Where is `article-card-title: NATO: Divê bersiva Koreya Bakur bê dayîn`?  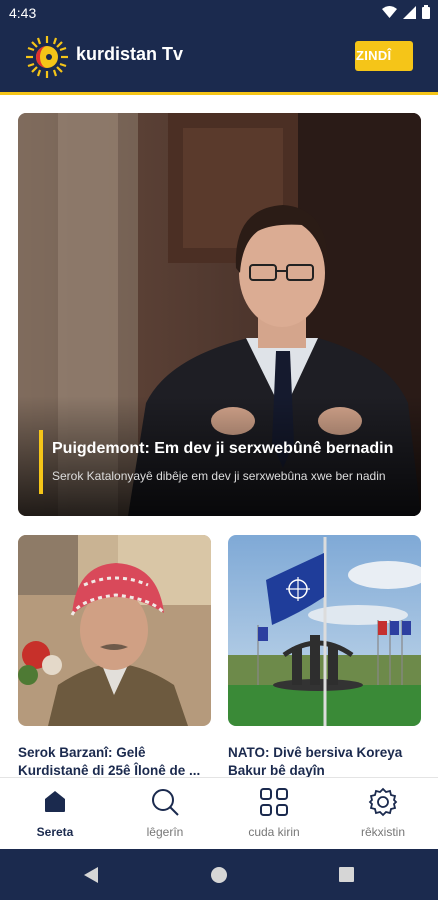
article-card-title: NATO: Divê bersiva Koreya Bakur bê dayîn is located at coordinates (324, 760).